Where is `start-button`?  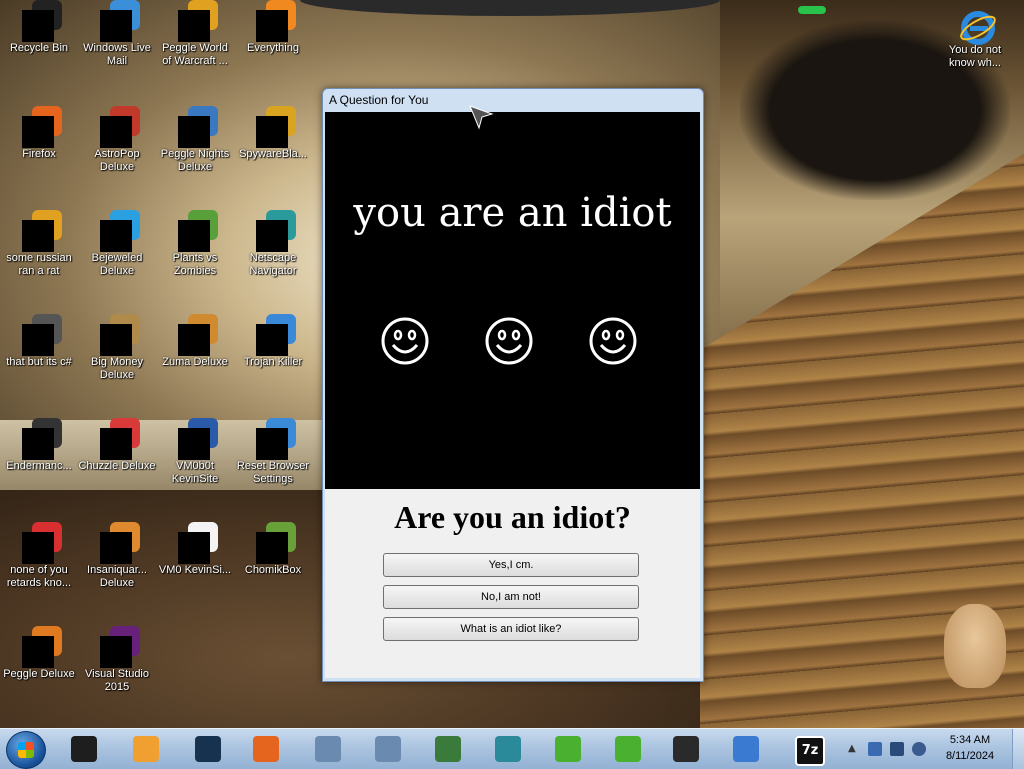
start-button is located at coordinates (26, 750).